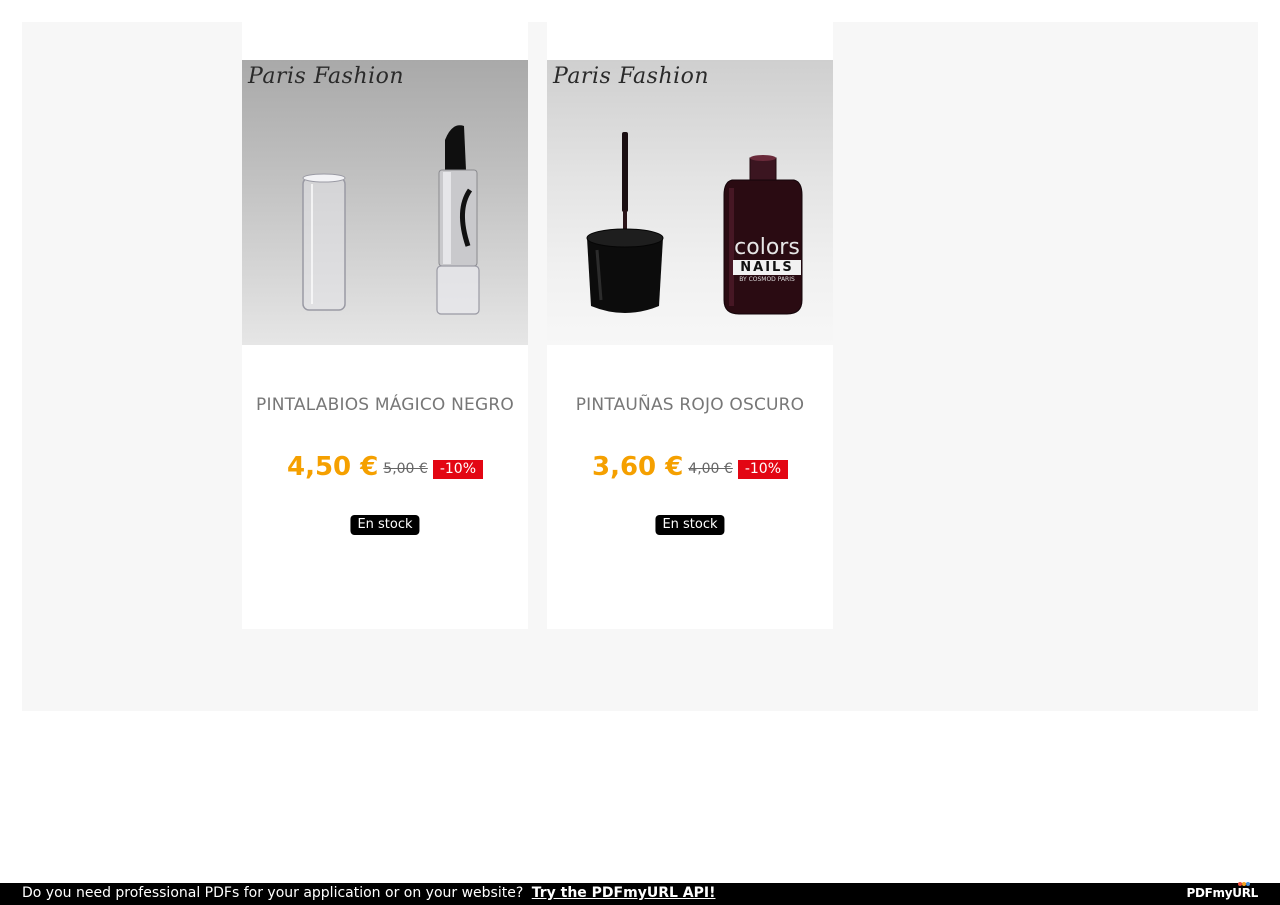 This screenshot has width=1280, height=905. I want to click on bottle-label-line2: NAILS, so click(767, 267).